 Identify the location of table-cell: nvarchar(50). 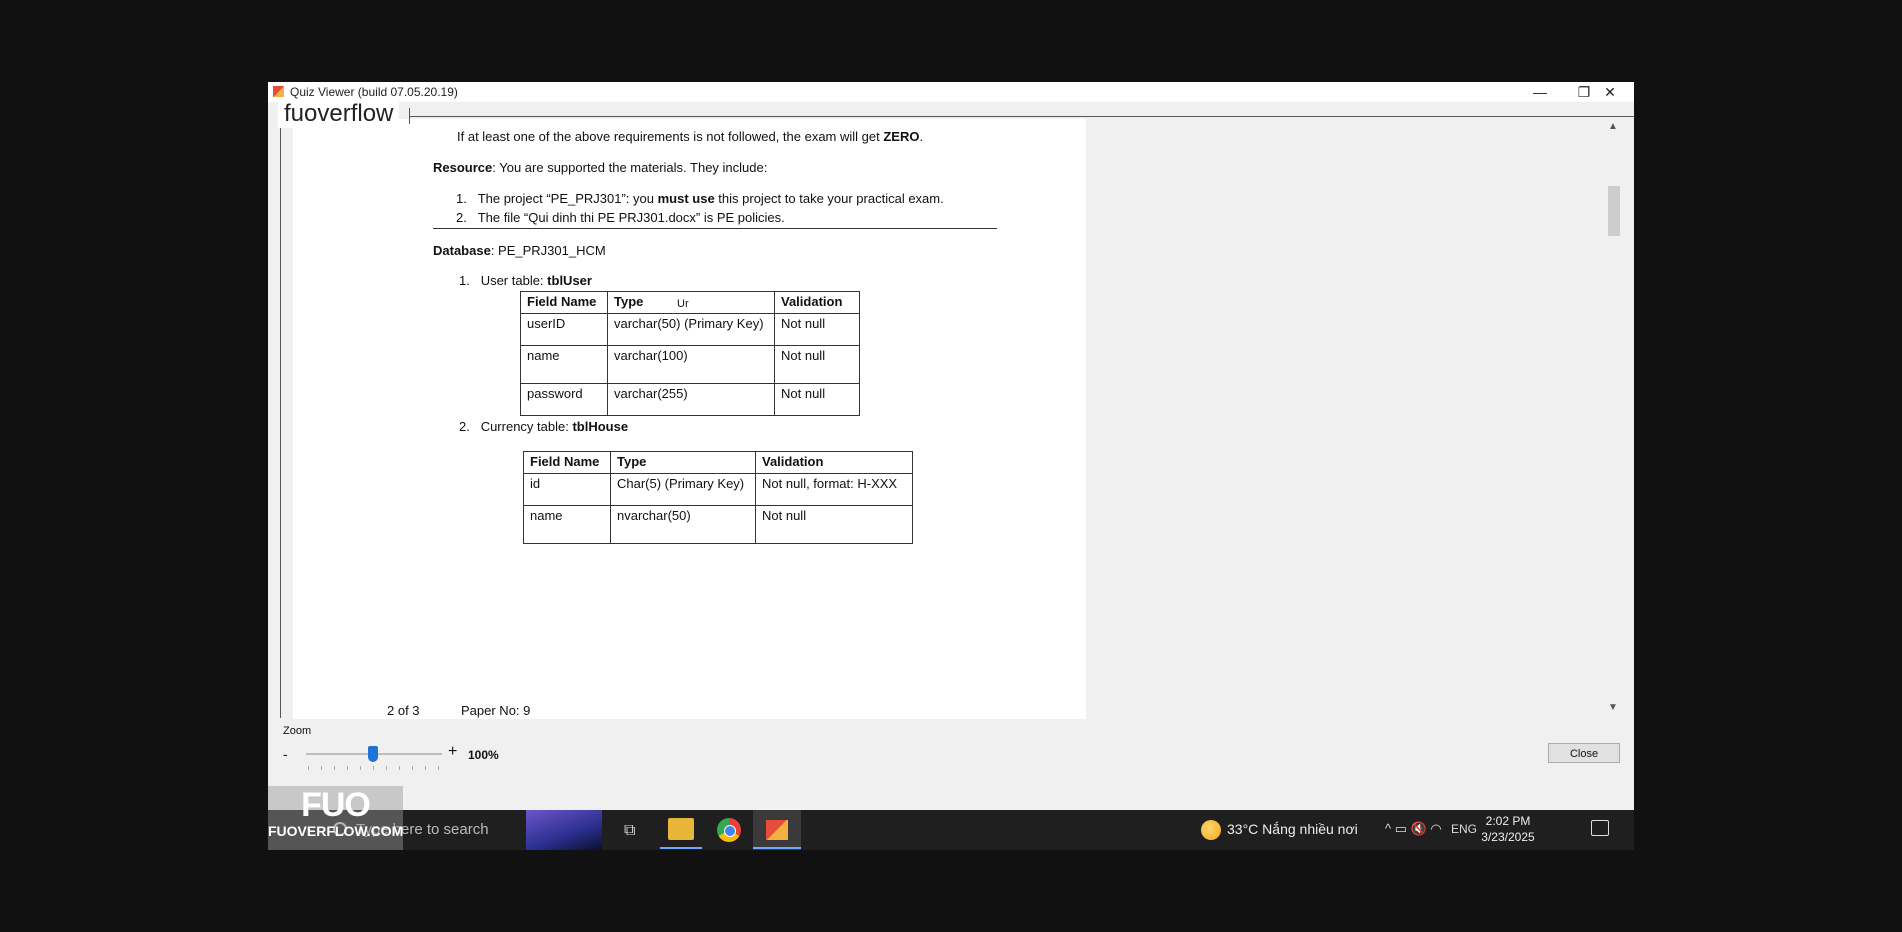
(683, 524).